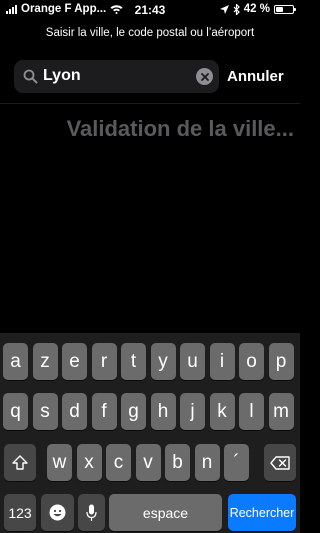  Describe the element at coordinates (262, 512) in the screenshot. I see `search-return-key: Rechercher` at that location.